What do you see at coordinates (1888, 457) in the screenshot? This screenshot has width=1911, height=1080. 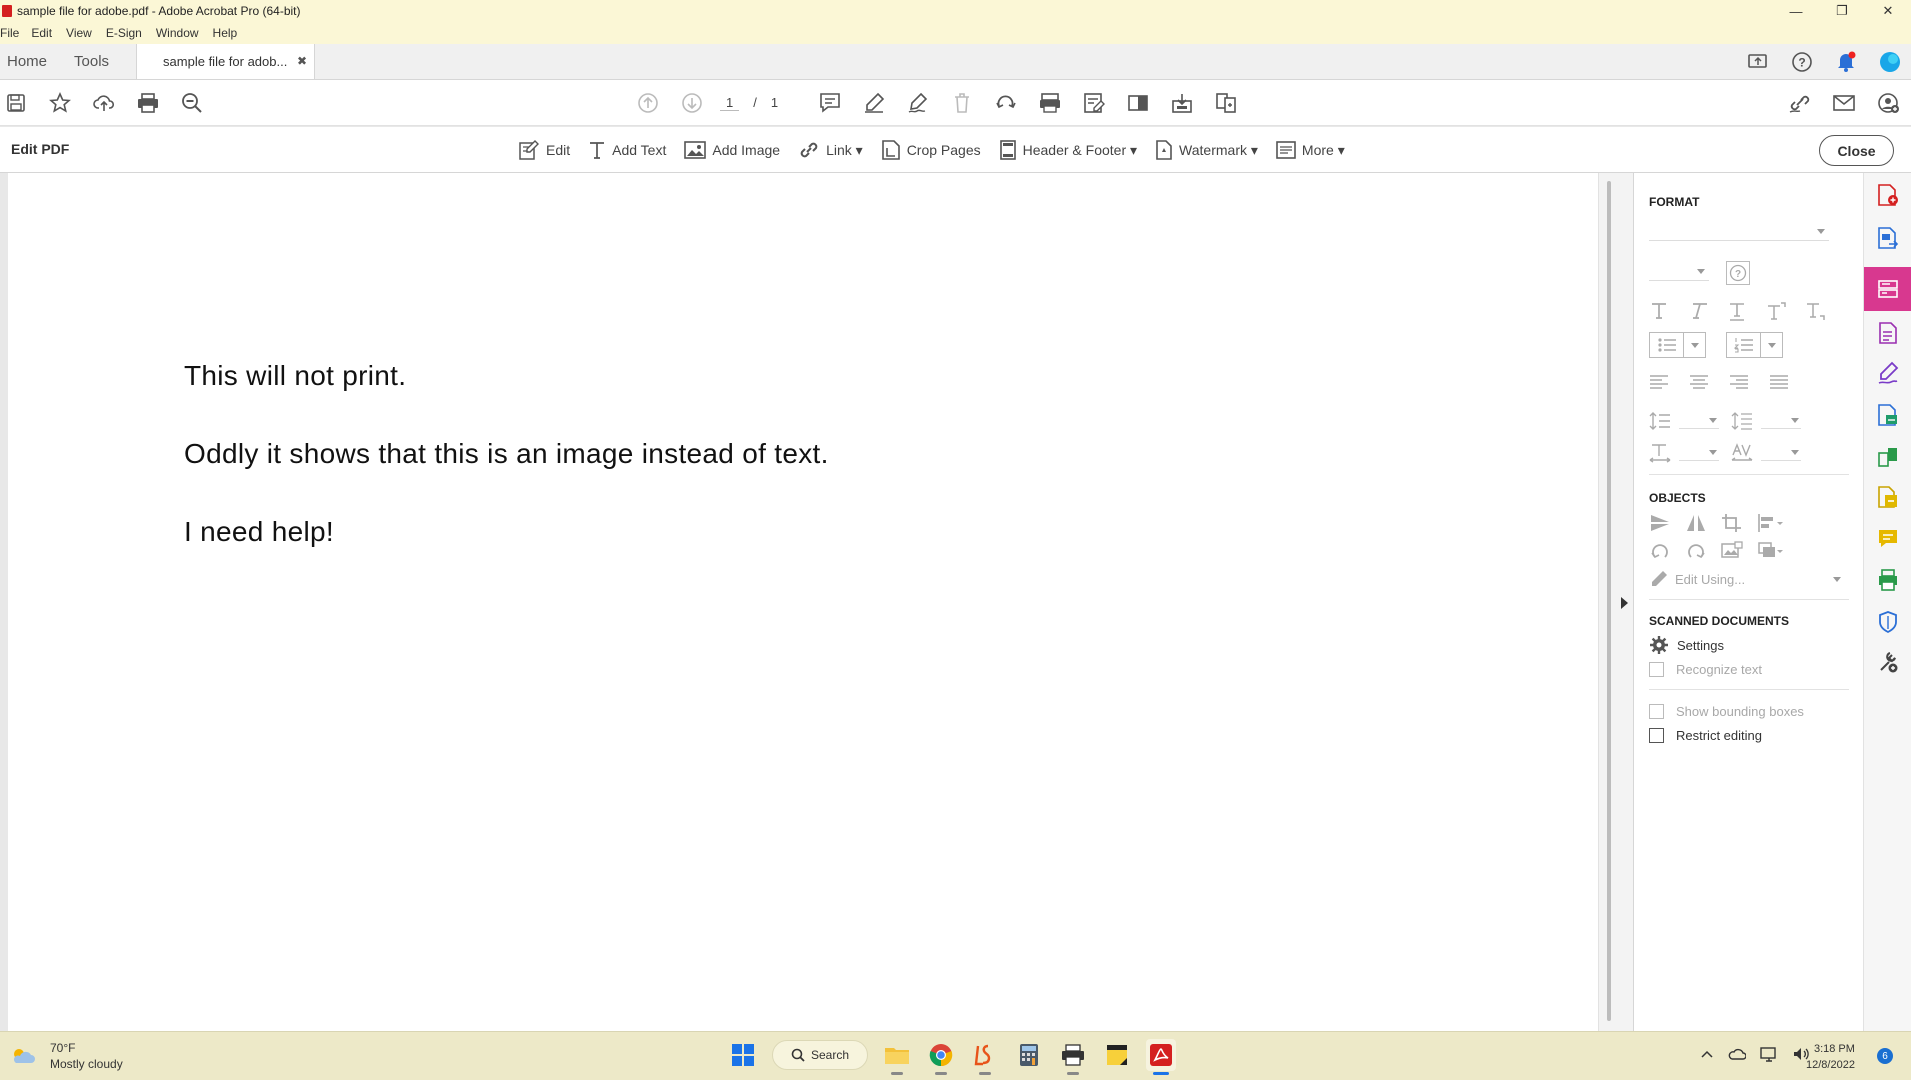 I see `organize-pages-rail-icon` at bounding box center [1888, 457].